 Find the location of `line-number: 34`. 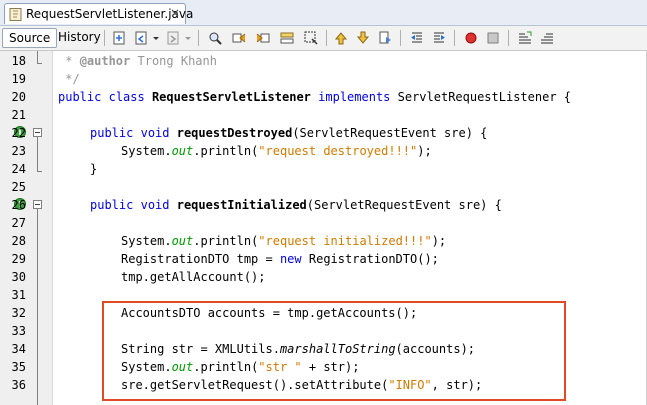

line-number: 34 is located at coordinates (18, 349).